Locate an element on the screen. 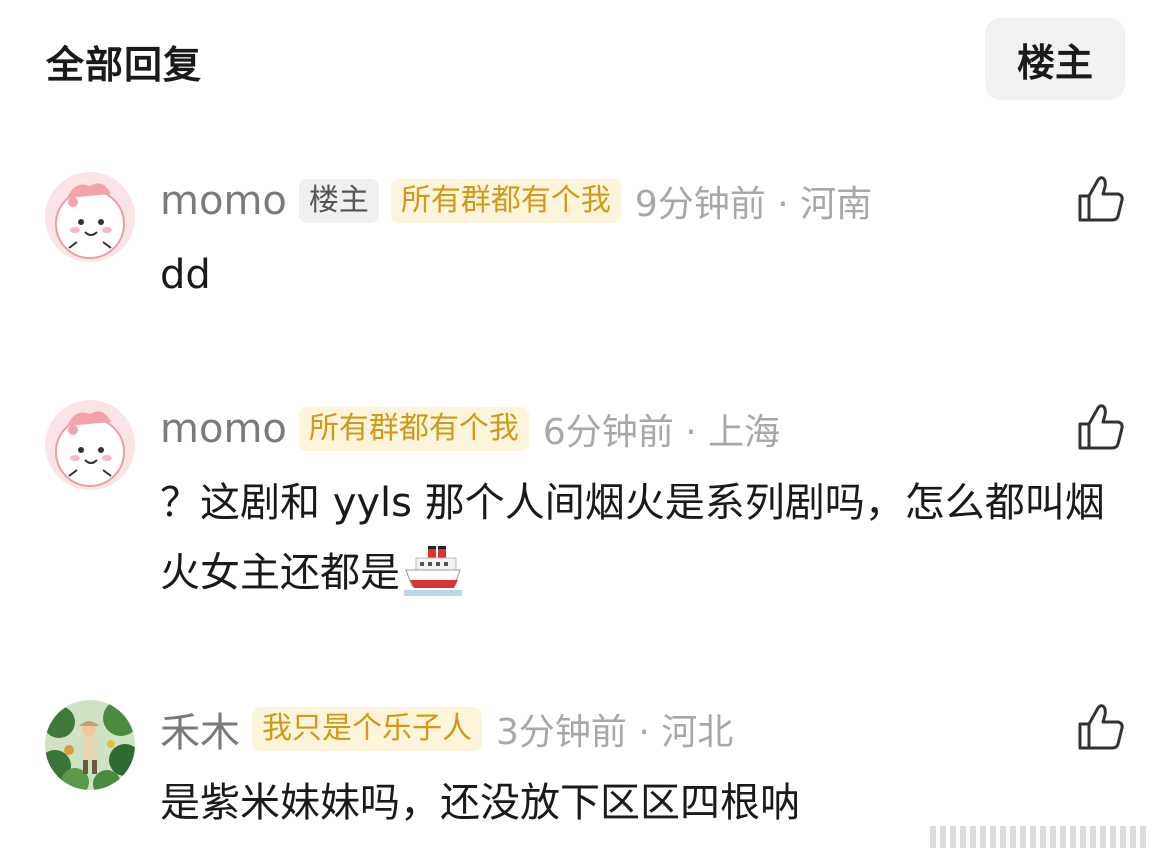 The width and height of the screenshot is (1169, 867). comment-text-content: ？这剧和 yyls 那个人间烟火是系列剧吗，怎么都叫烟火女主还都是 is located at coordinates (632, 538).